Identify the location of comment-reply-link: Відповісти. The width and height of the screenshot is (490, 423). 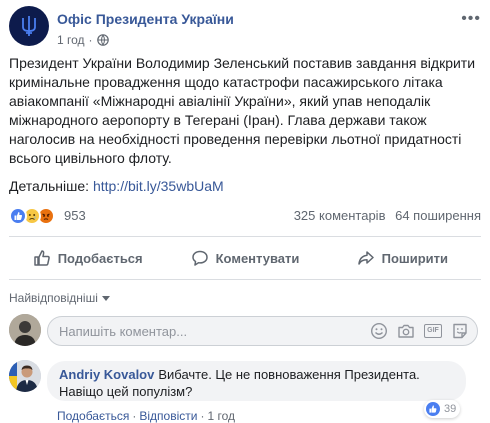
(168, 416).